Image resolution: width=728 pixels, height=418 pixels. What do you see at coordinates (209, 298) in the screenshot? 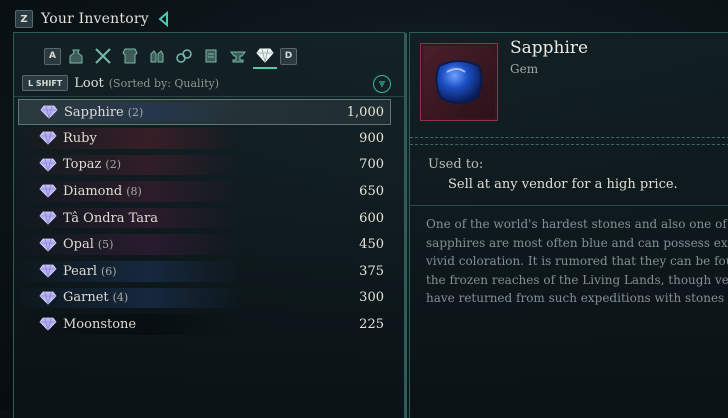
I see `list-item: Garnet (4) 300` at bounding box center [209, 298].